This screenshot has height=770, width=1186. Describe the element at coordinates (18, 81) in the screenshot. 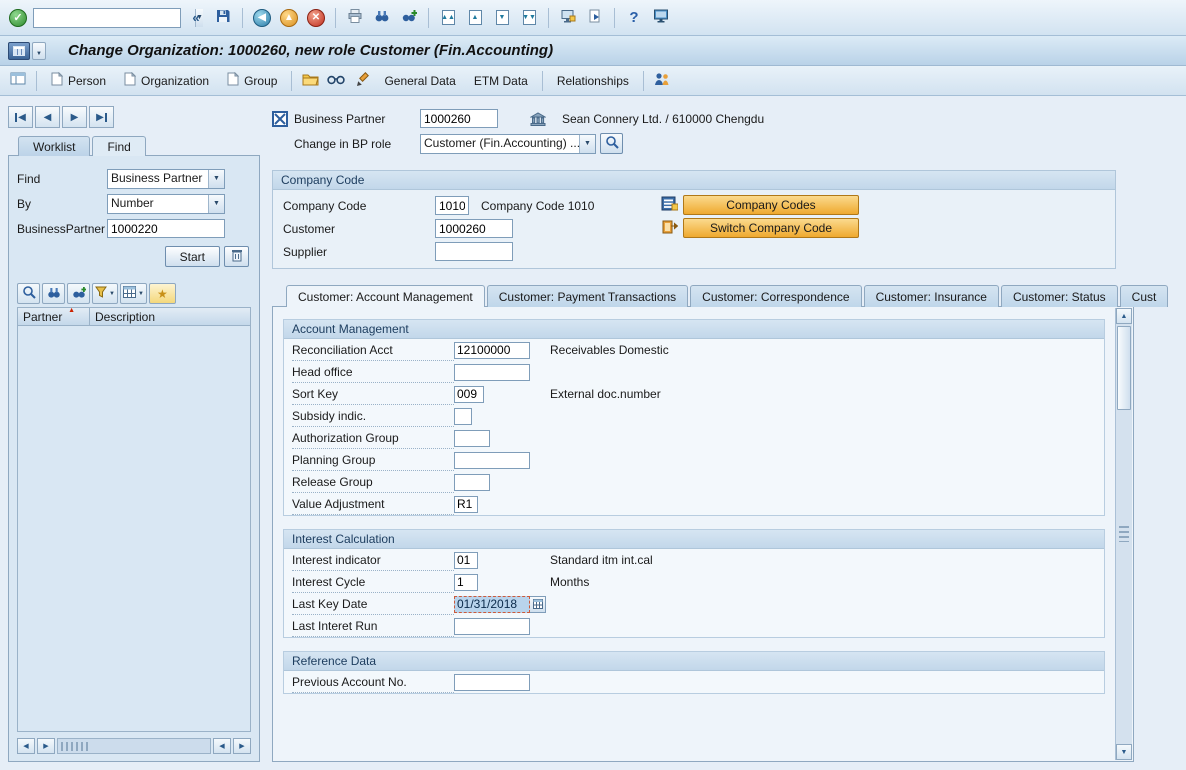

I see `locator-toggle-button` at that location.